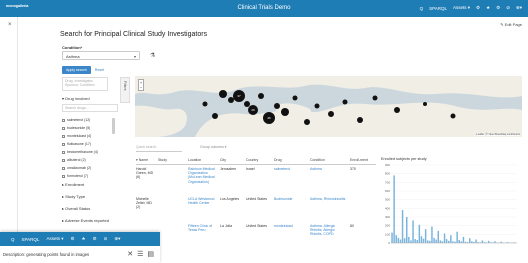 This screenshot has width=528, height=263. What do you see at coordinates (159, 148) in the screenshot?
I see `quick-search-input: Quick search` at bounding box center [159, 148].